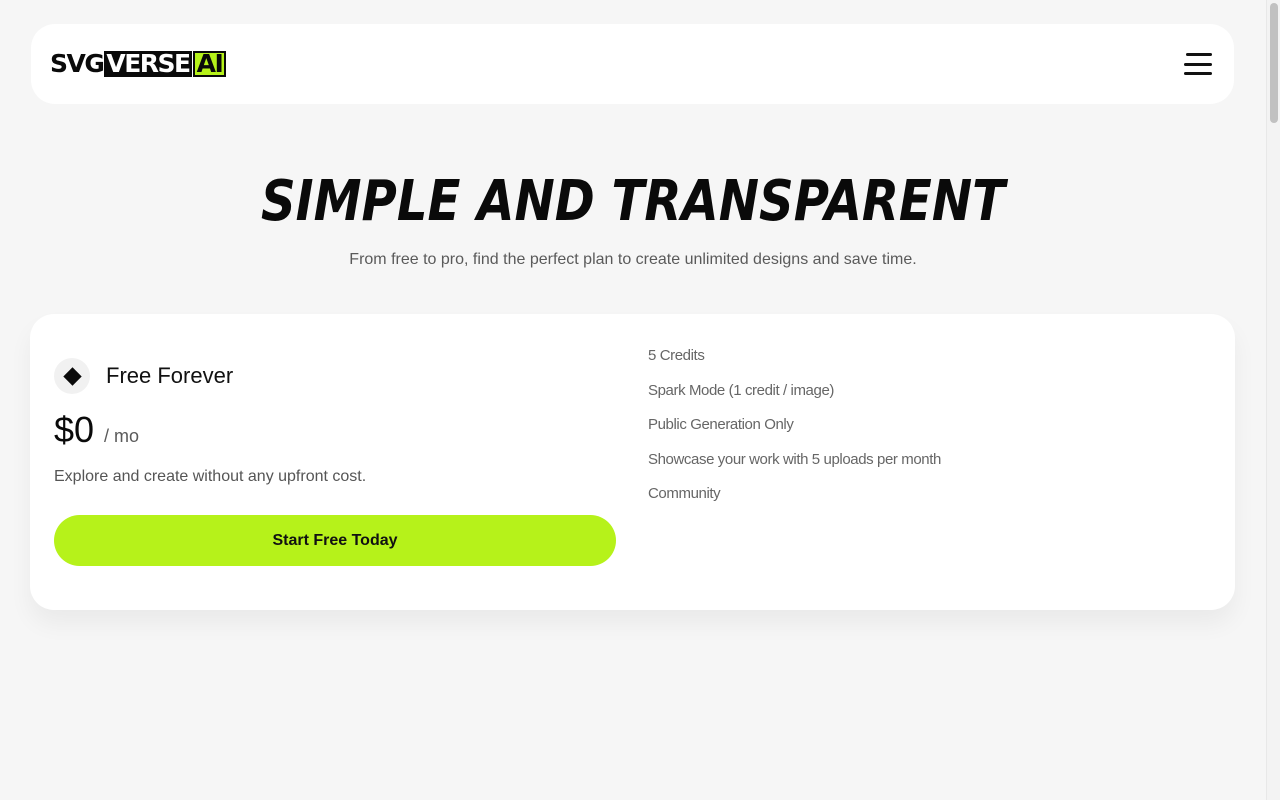  I want to click on page-title: SIMPLE AND TRANSPARENT, so click(632, 201).